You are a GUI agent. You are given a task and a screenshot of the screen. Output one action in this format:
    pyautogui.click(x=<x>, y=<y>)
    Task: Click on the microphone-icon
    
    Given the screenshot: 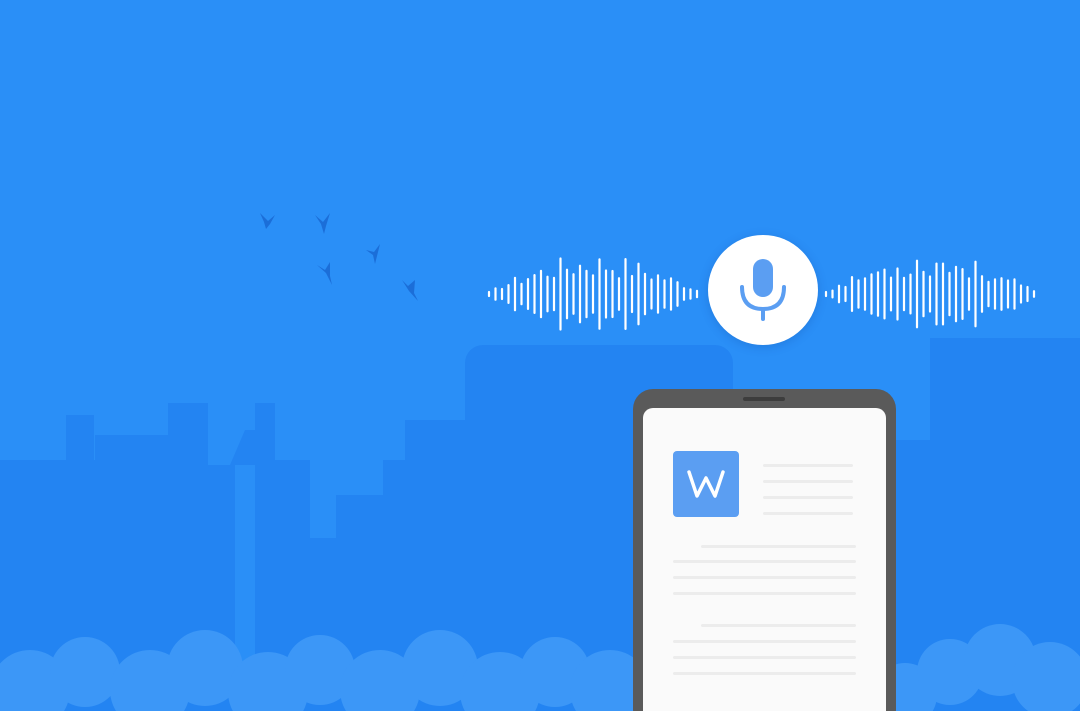 What is the action you would take?
    pyautogui.click(x=763, y=290)
    